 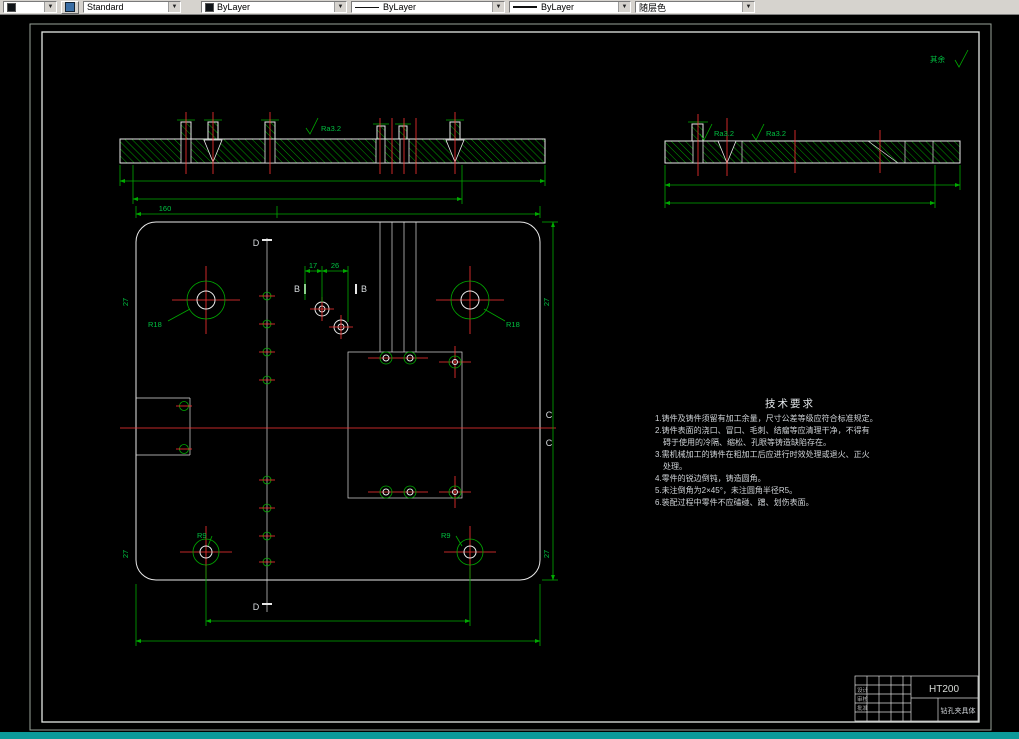 I want to click on color-swatch-icon, so click(x=209, y=7).